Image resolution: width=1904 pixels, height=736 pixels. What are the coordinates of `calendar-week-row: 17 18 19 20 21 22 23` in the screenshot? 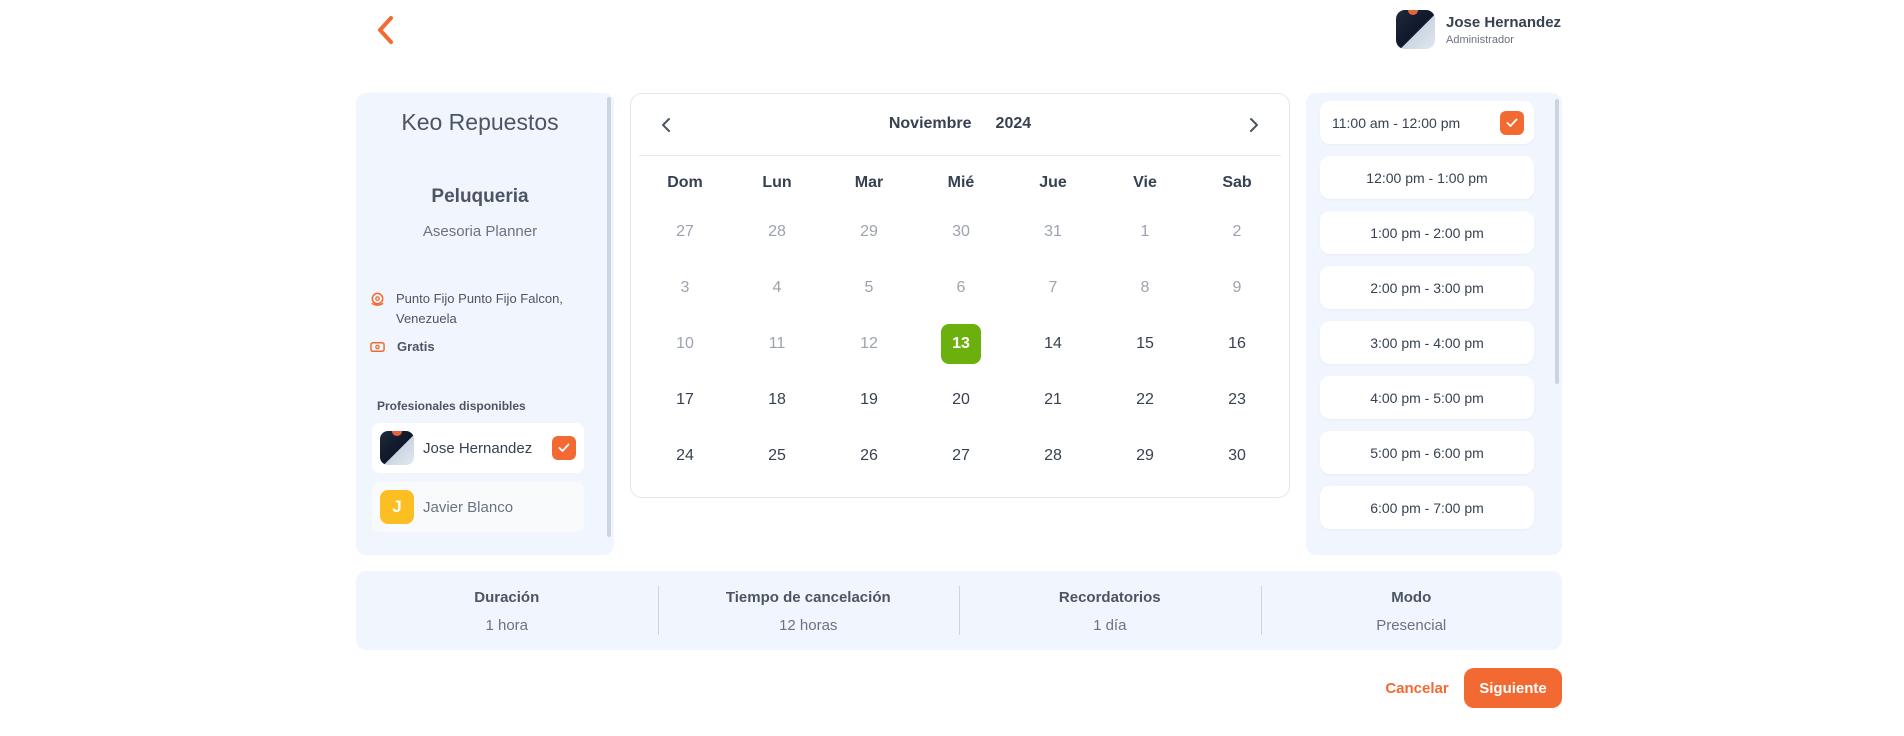 It's located at (961, 400).